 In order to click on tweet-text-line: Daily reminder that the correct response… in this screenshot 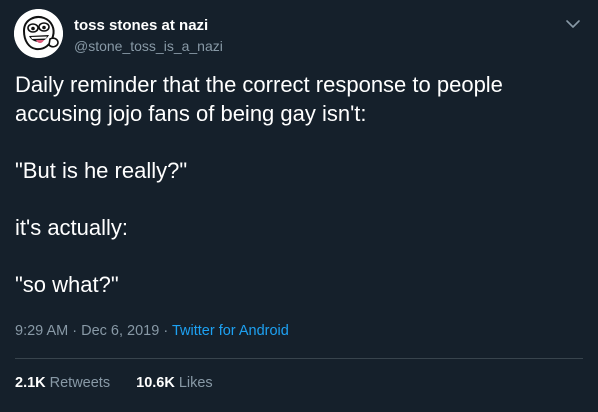, I will do `click(259, 84)`.